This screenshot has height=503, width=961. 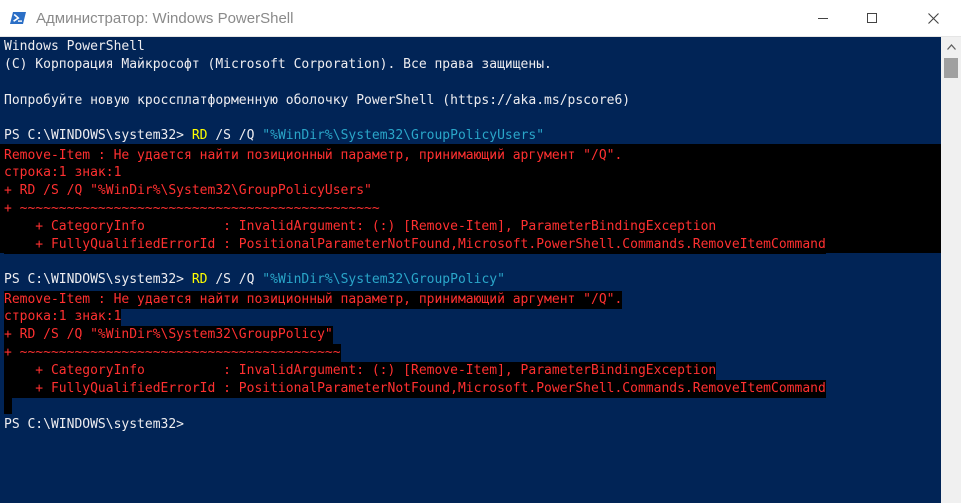 I want to click on minimize-icon, so click(x=823, y=18).